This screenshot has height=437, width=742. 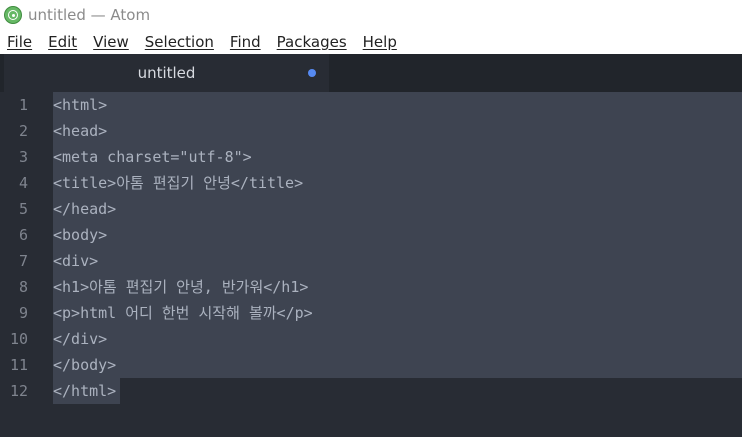 I want to click on line-number: 8, so click(x=23, y=287).